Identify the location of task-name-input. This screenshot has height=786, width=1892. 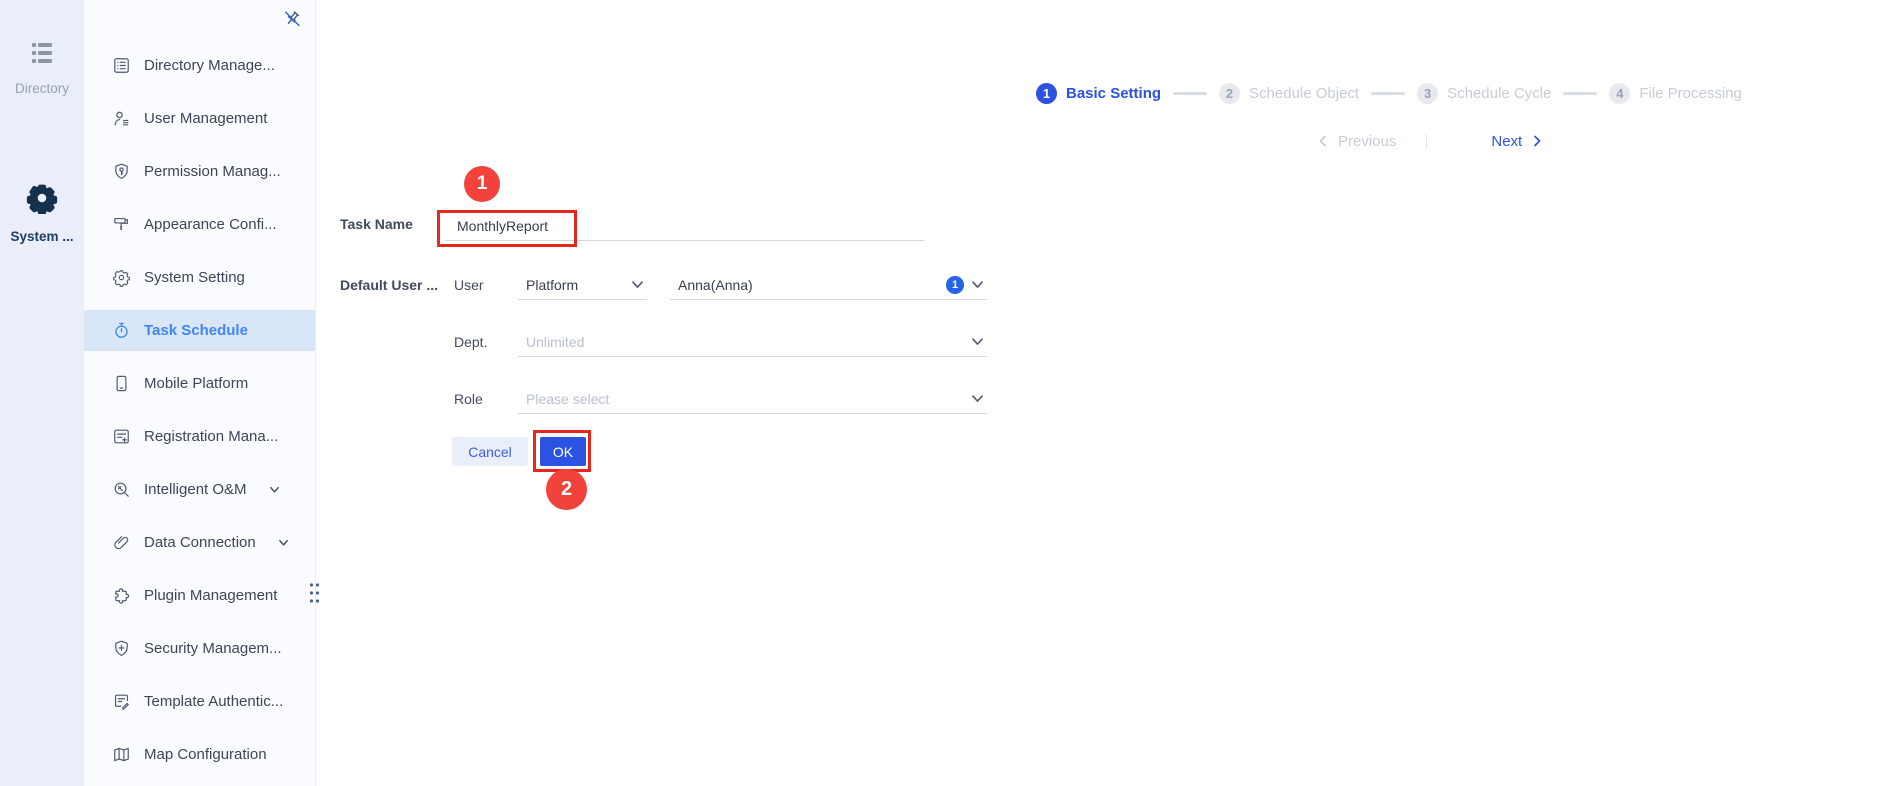
(684, 226).